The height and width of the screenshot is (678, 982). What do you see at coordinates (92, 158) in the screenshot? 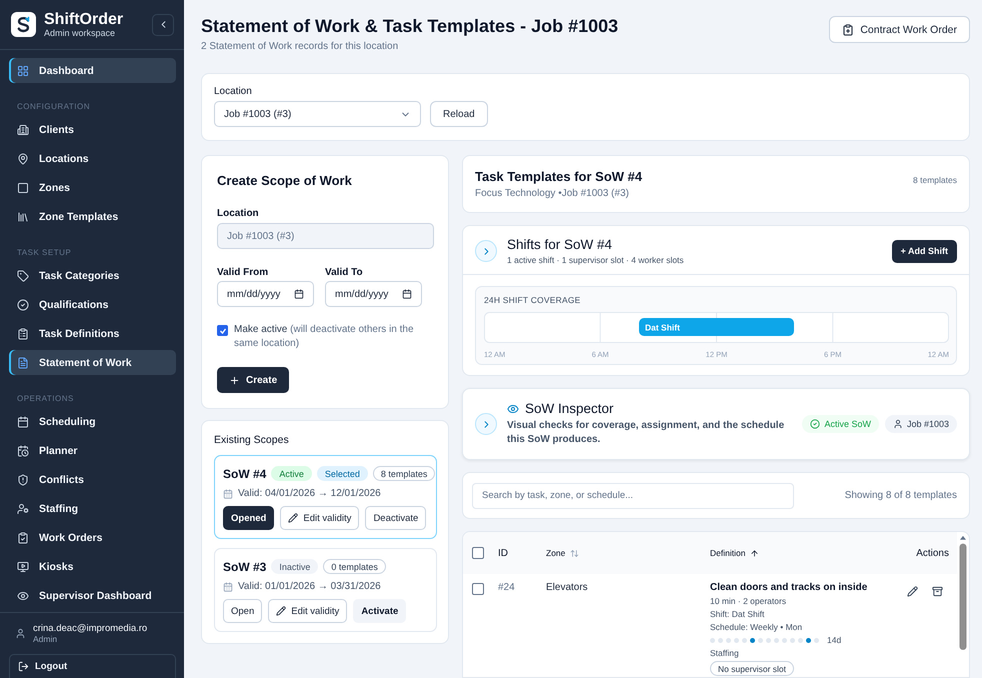
I see `nav-item: Locations` at bounding box center [92, 158].